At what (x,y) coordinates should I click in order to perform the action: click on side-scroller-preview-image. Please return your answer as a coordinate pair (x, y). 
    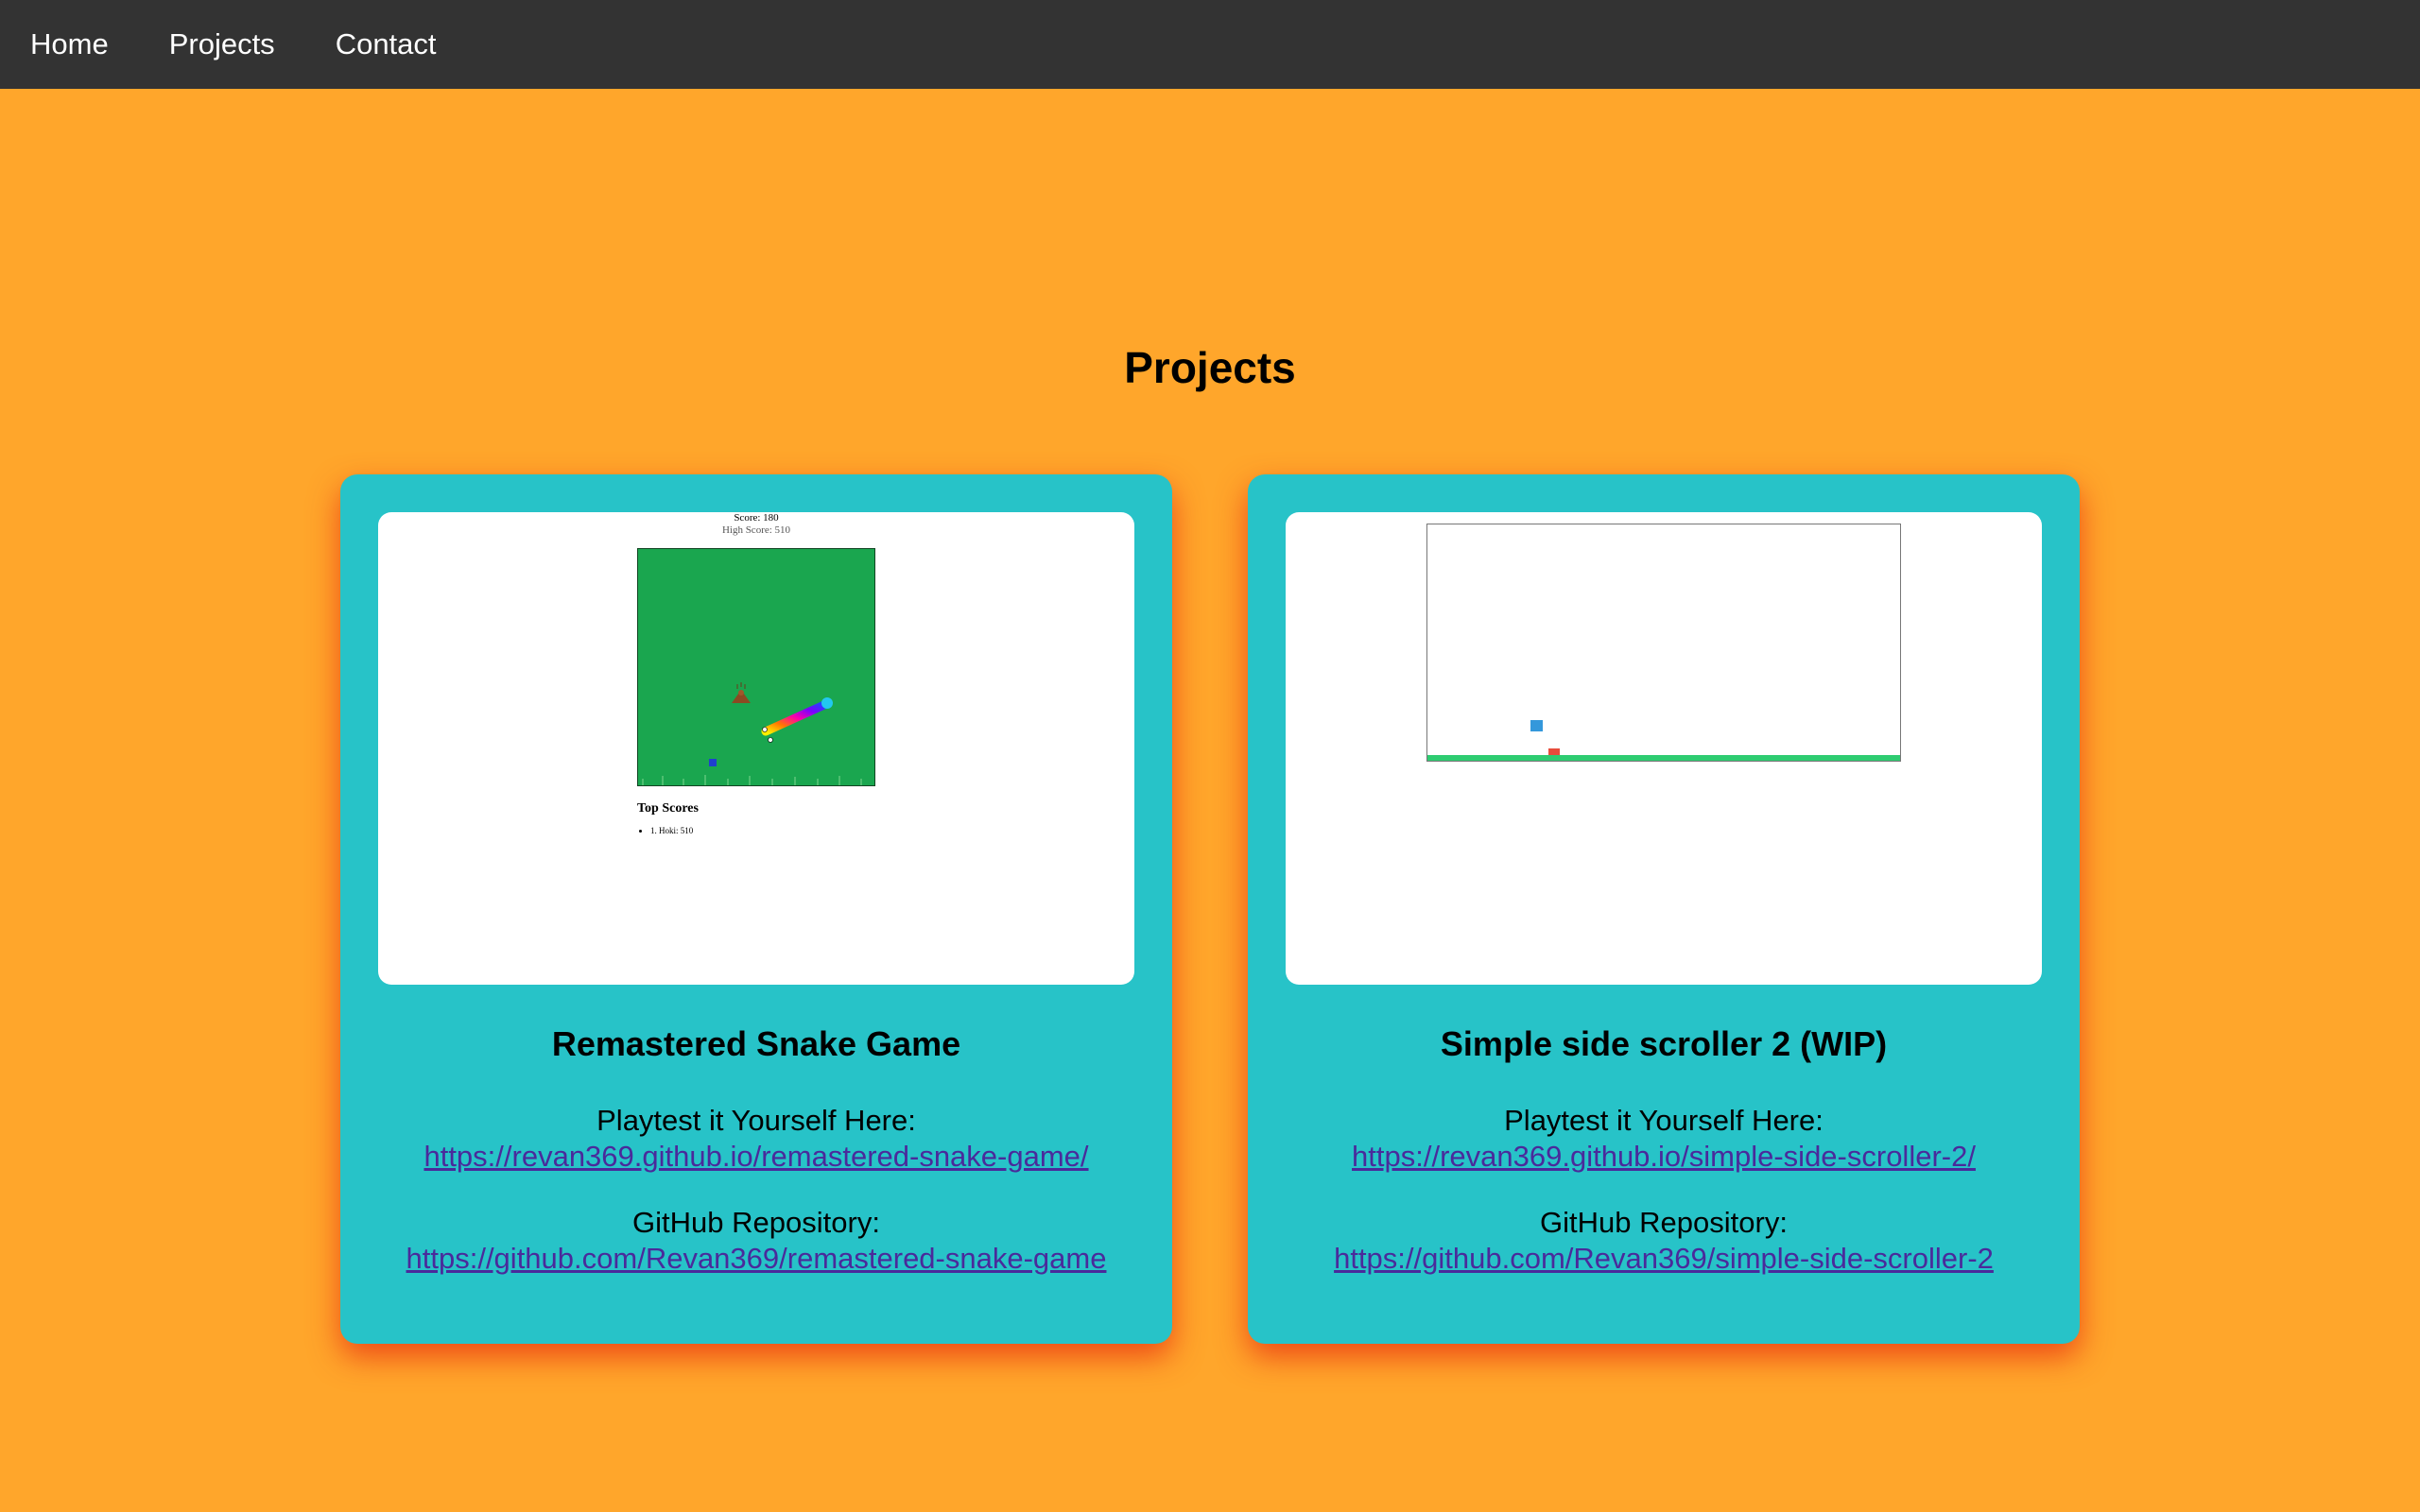
    Looking at the image, I should click on (1664, 748).